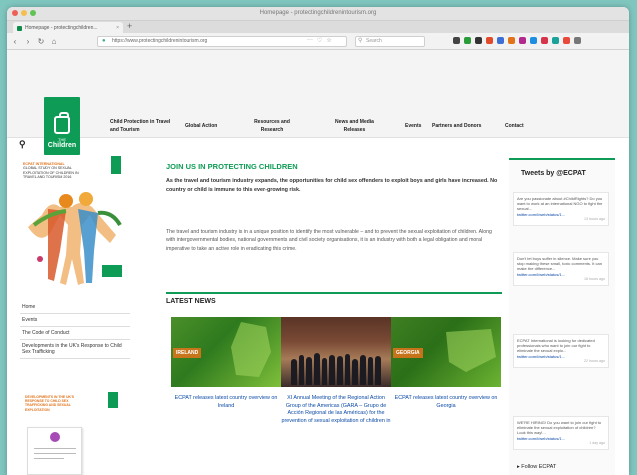 The image size is (637, 475). What do you see at coordinates (191, 301) in the screenshot?
I see `latest-news-heading: LATEST NEWS` at bounding box center [191, 301].